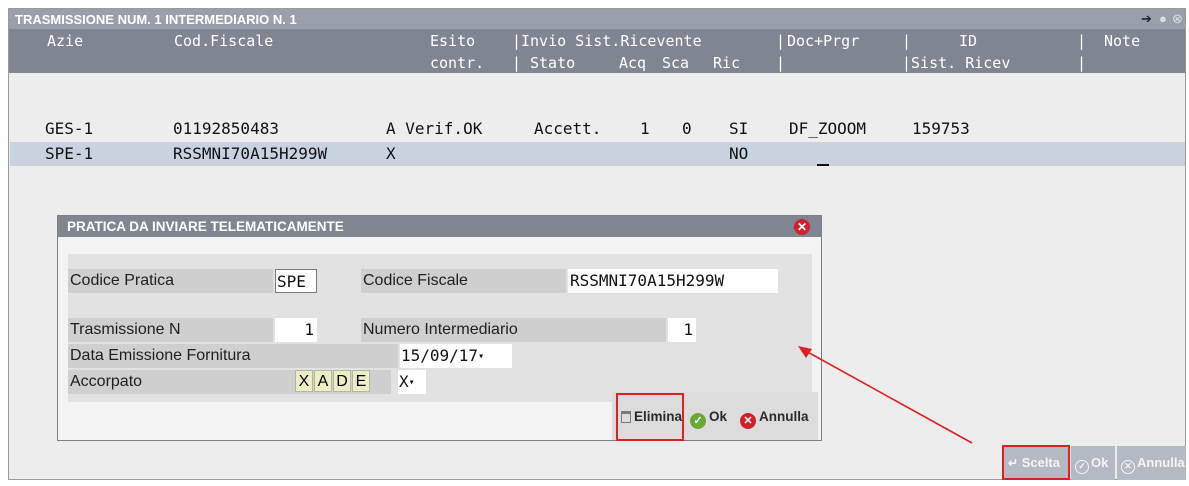 The width and height of the screenshot is (1189, 486). Describe the element at coordinates (170, 281) in the screenshot. I see `codice-pratica-label: Codice Pratica` at that location.